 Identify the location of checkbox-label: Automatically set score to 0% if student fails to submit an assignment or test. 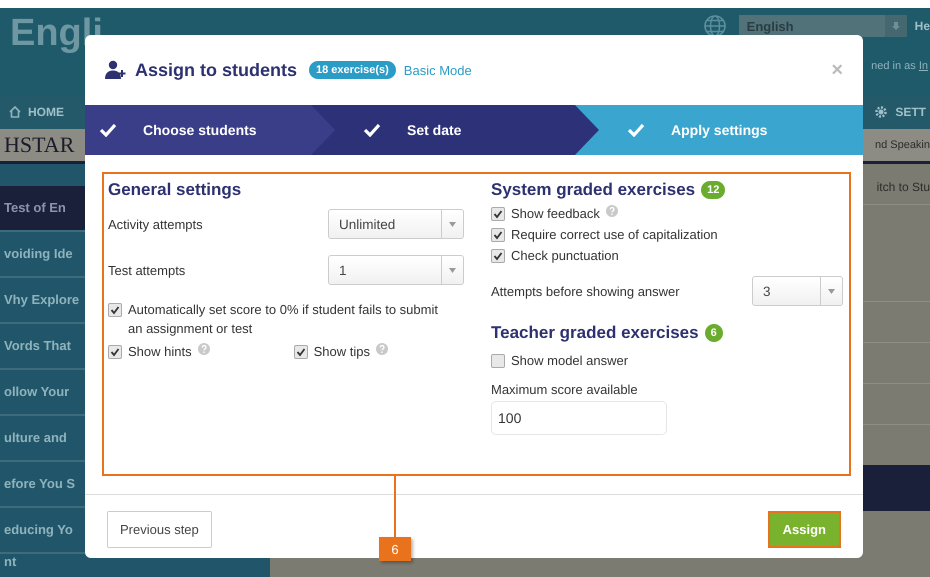
(283, 319).